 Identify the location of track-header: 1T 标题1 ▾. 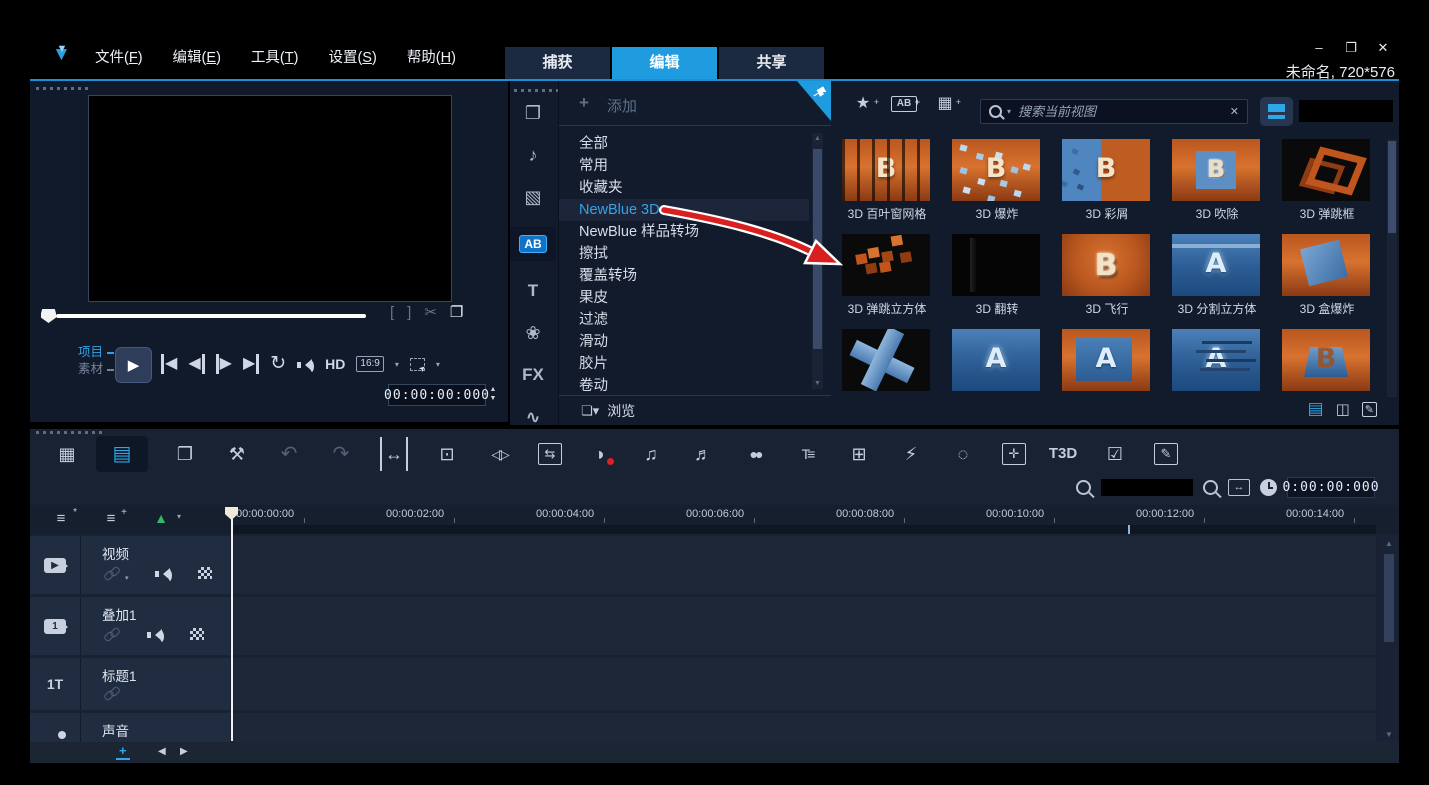
(130, 684).